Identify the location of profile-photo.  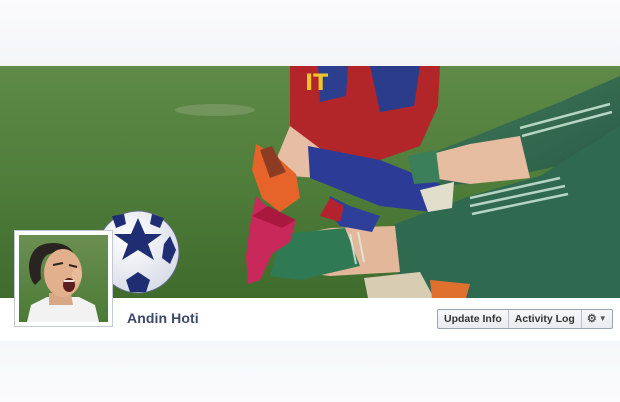
(63, 278).